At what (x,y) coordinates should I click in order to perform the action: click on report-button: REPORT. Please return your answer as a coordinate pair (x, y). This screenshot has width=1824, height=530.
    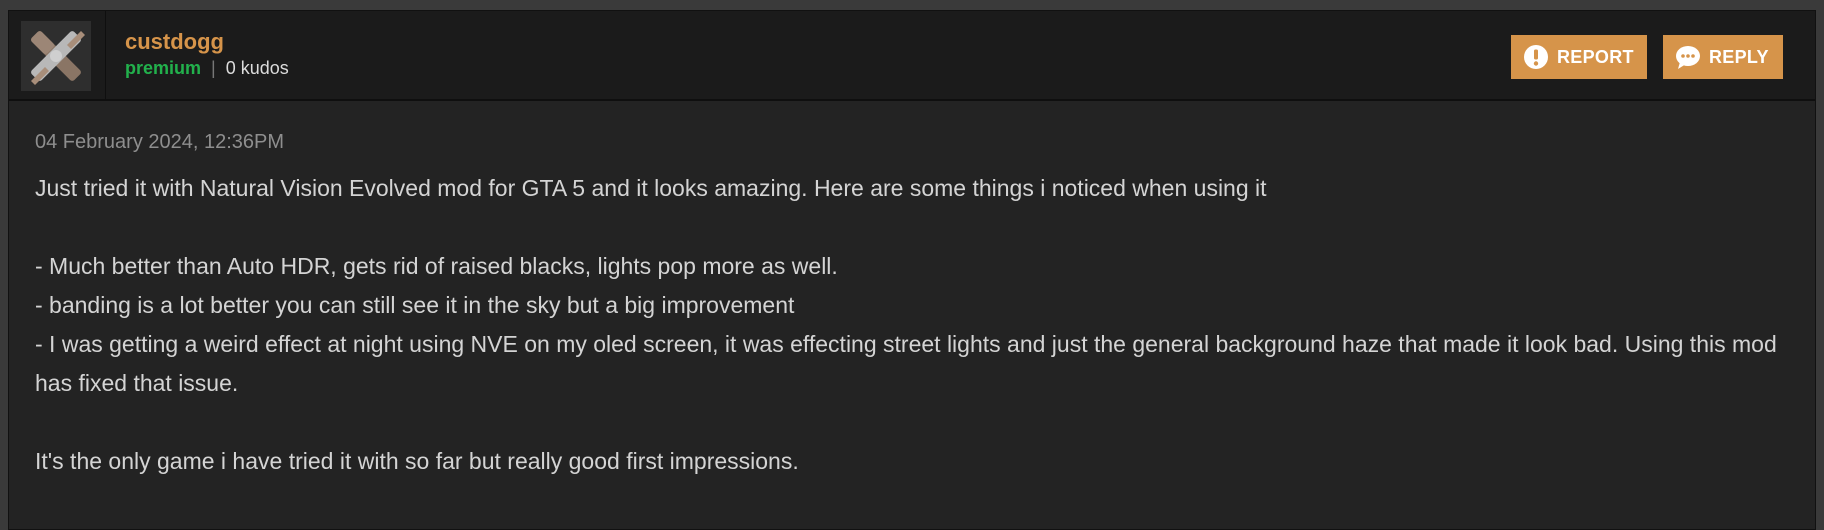
    Looking at the image, I should click on (1579, 57).